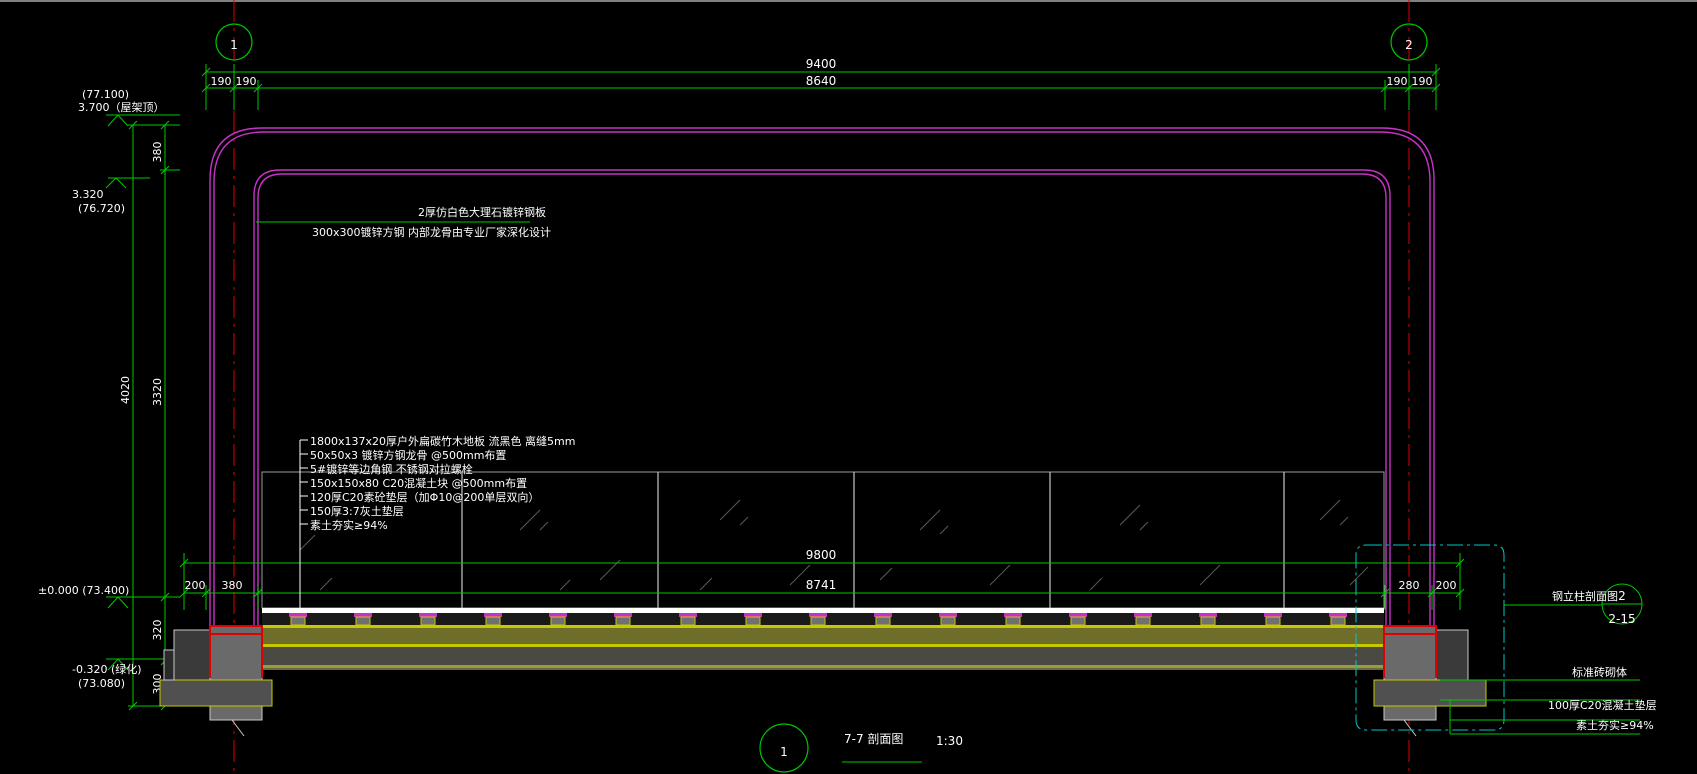 The height and width of the screenshot is (774, 1697). Describe the element at coordinates (821, 64) in the screenshot. I see `dim-top-overall: 9400` at that location.